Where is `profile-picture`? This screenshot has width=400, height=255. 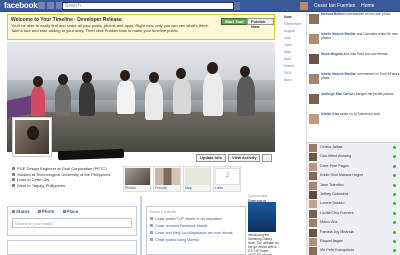
profile-picture is located at coordinates (32, 137).